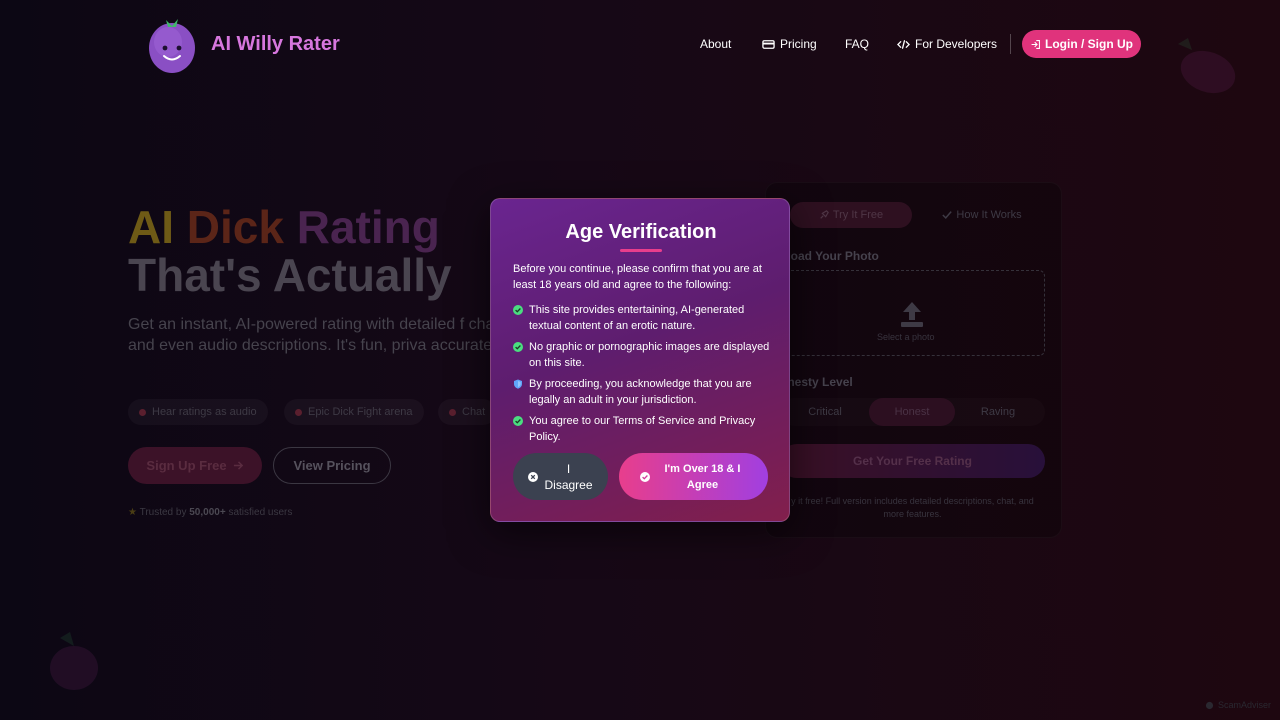 Image resolution: width=1280 pixels, height=720 pixels. I want to click on hero-title-line1: AI Dick Rating, so click(284, 227).